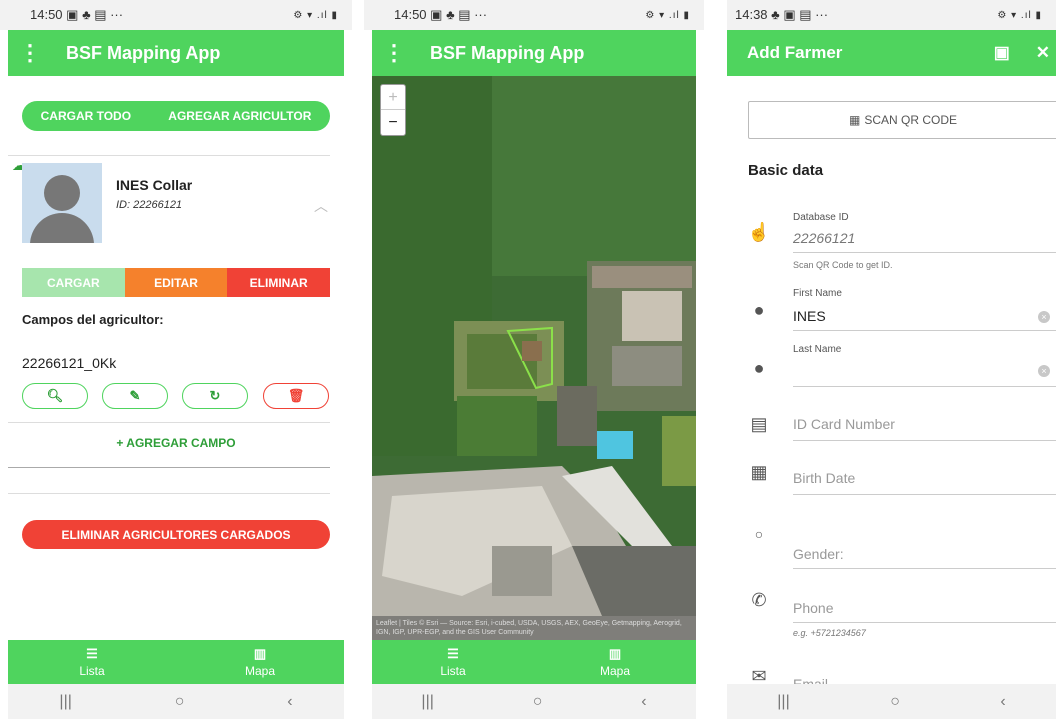  Describe the element at coordinates (149, 205) in the screenshot. I see `farmer-id: ID: 22266121` at that location.